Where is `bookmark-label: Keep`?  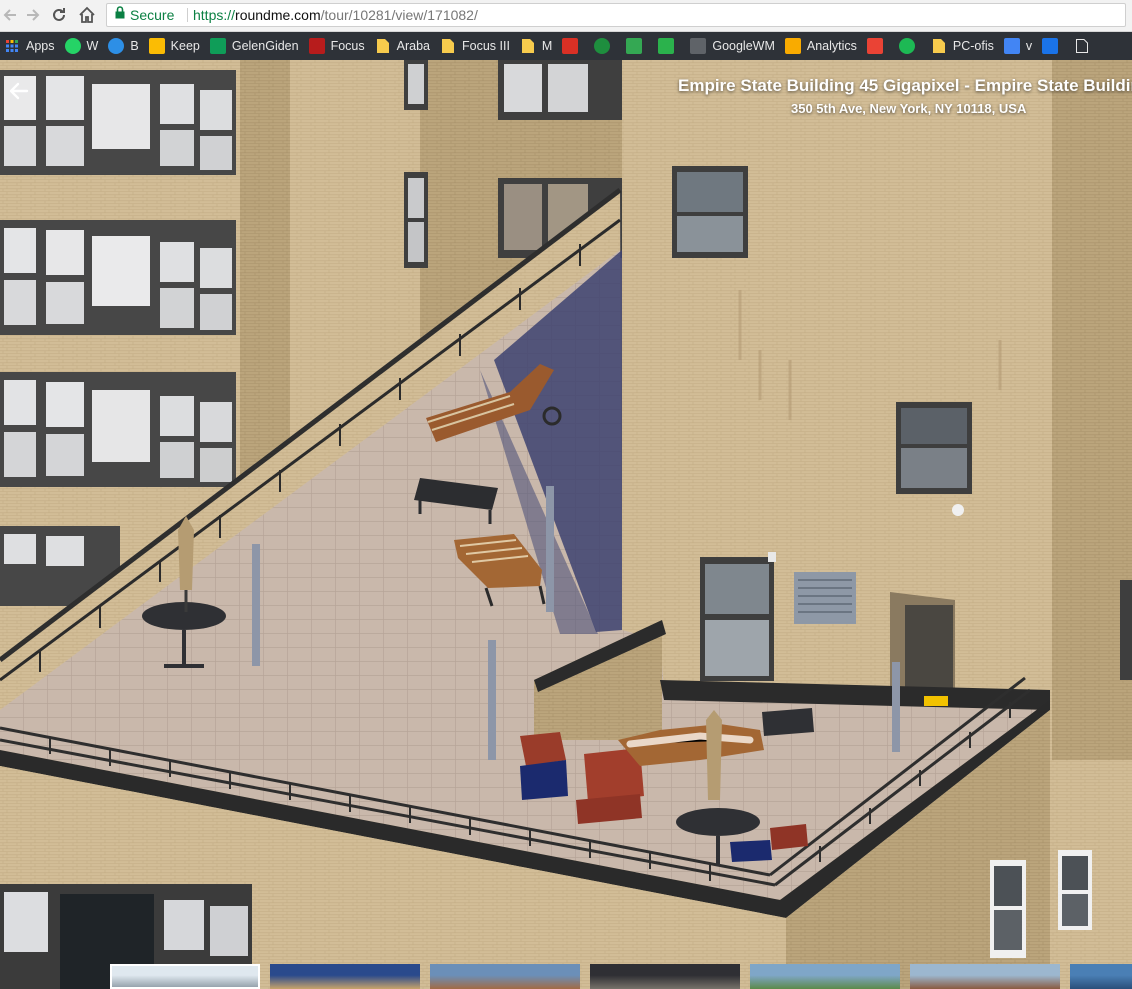
bookmark-label: Keep is located at coordinates (185, 46).